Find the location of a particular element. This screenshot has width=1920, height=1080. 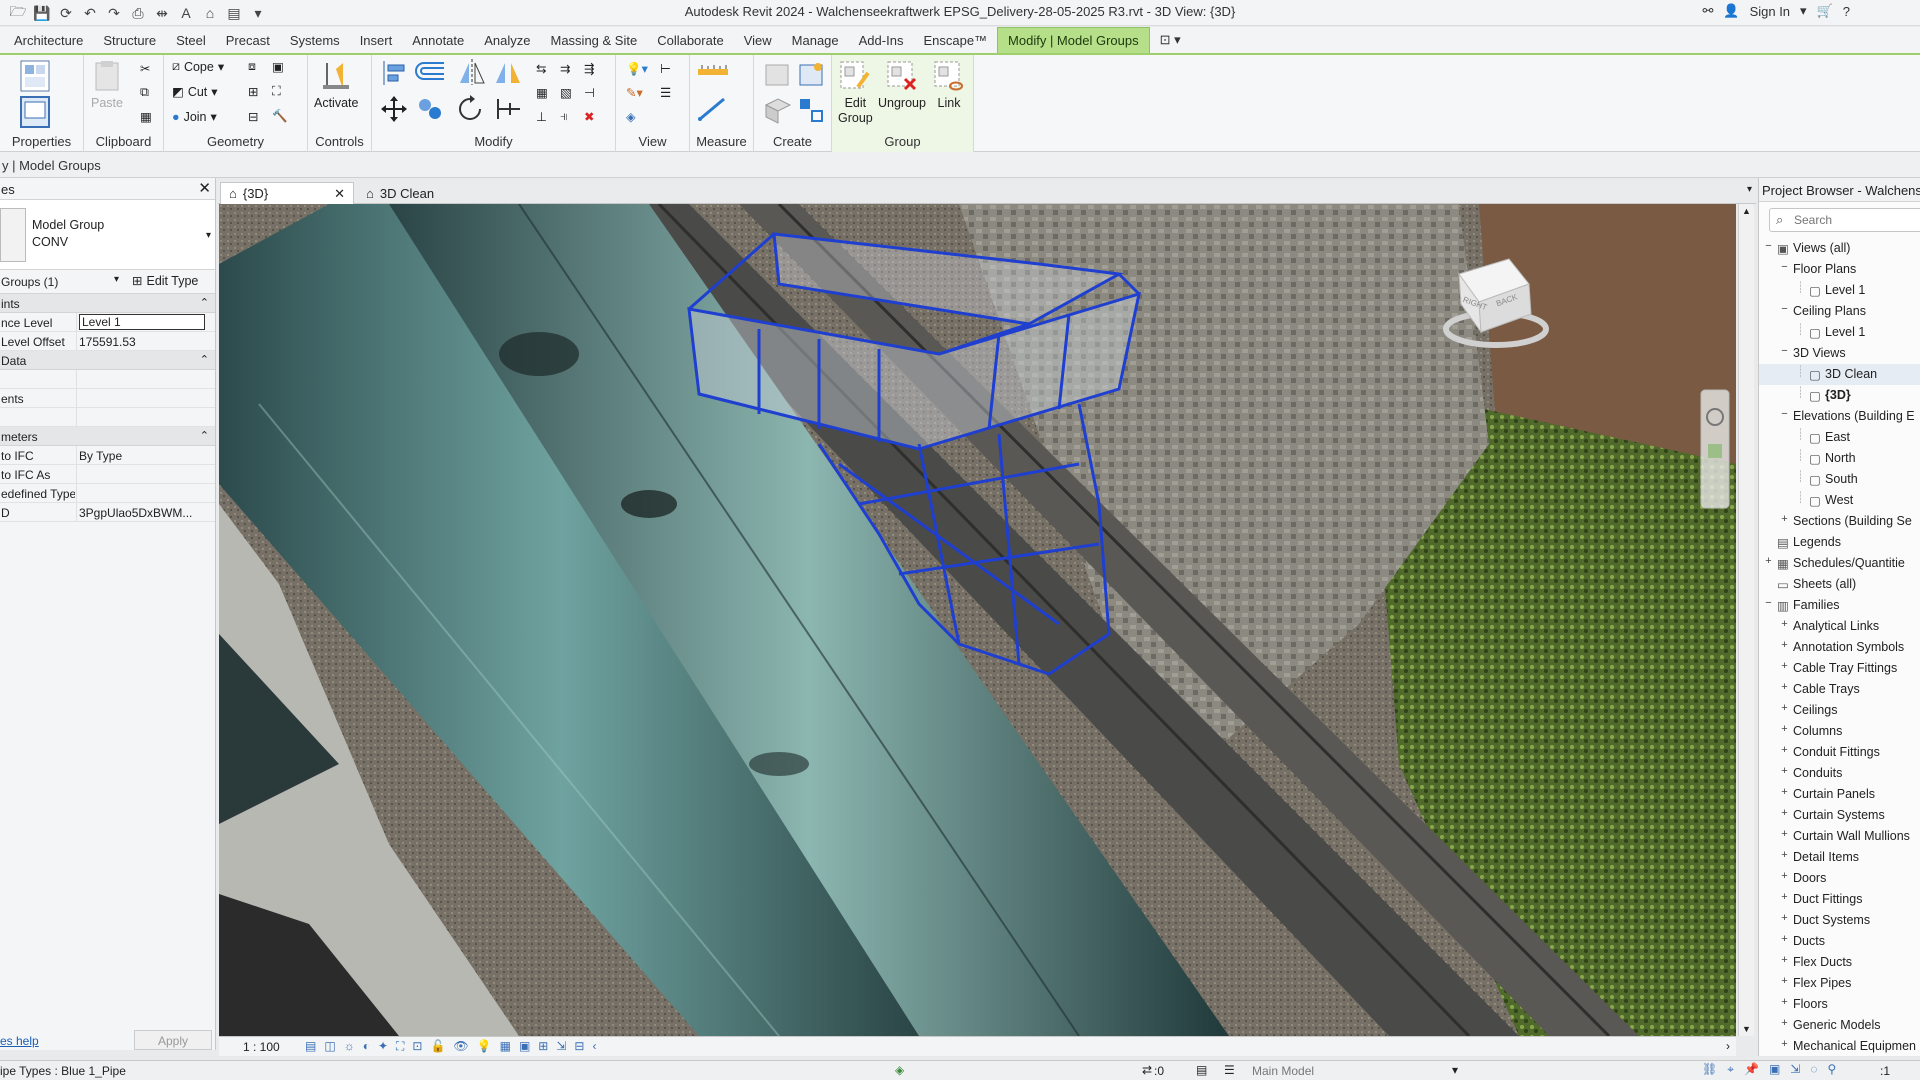

properties-help-link: es help is located at coordinates (19, 1041).